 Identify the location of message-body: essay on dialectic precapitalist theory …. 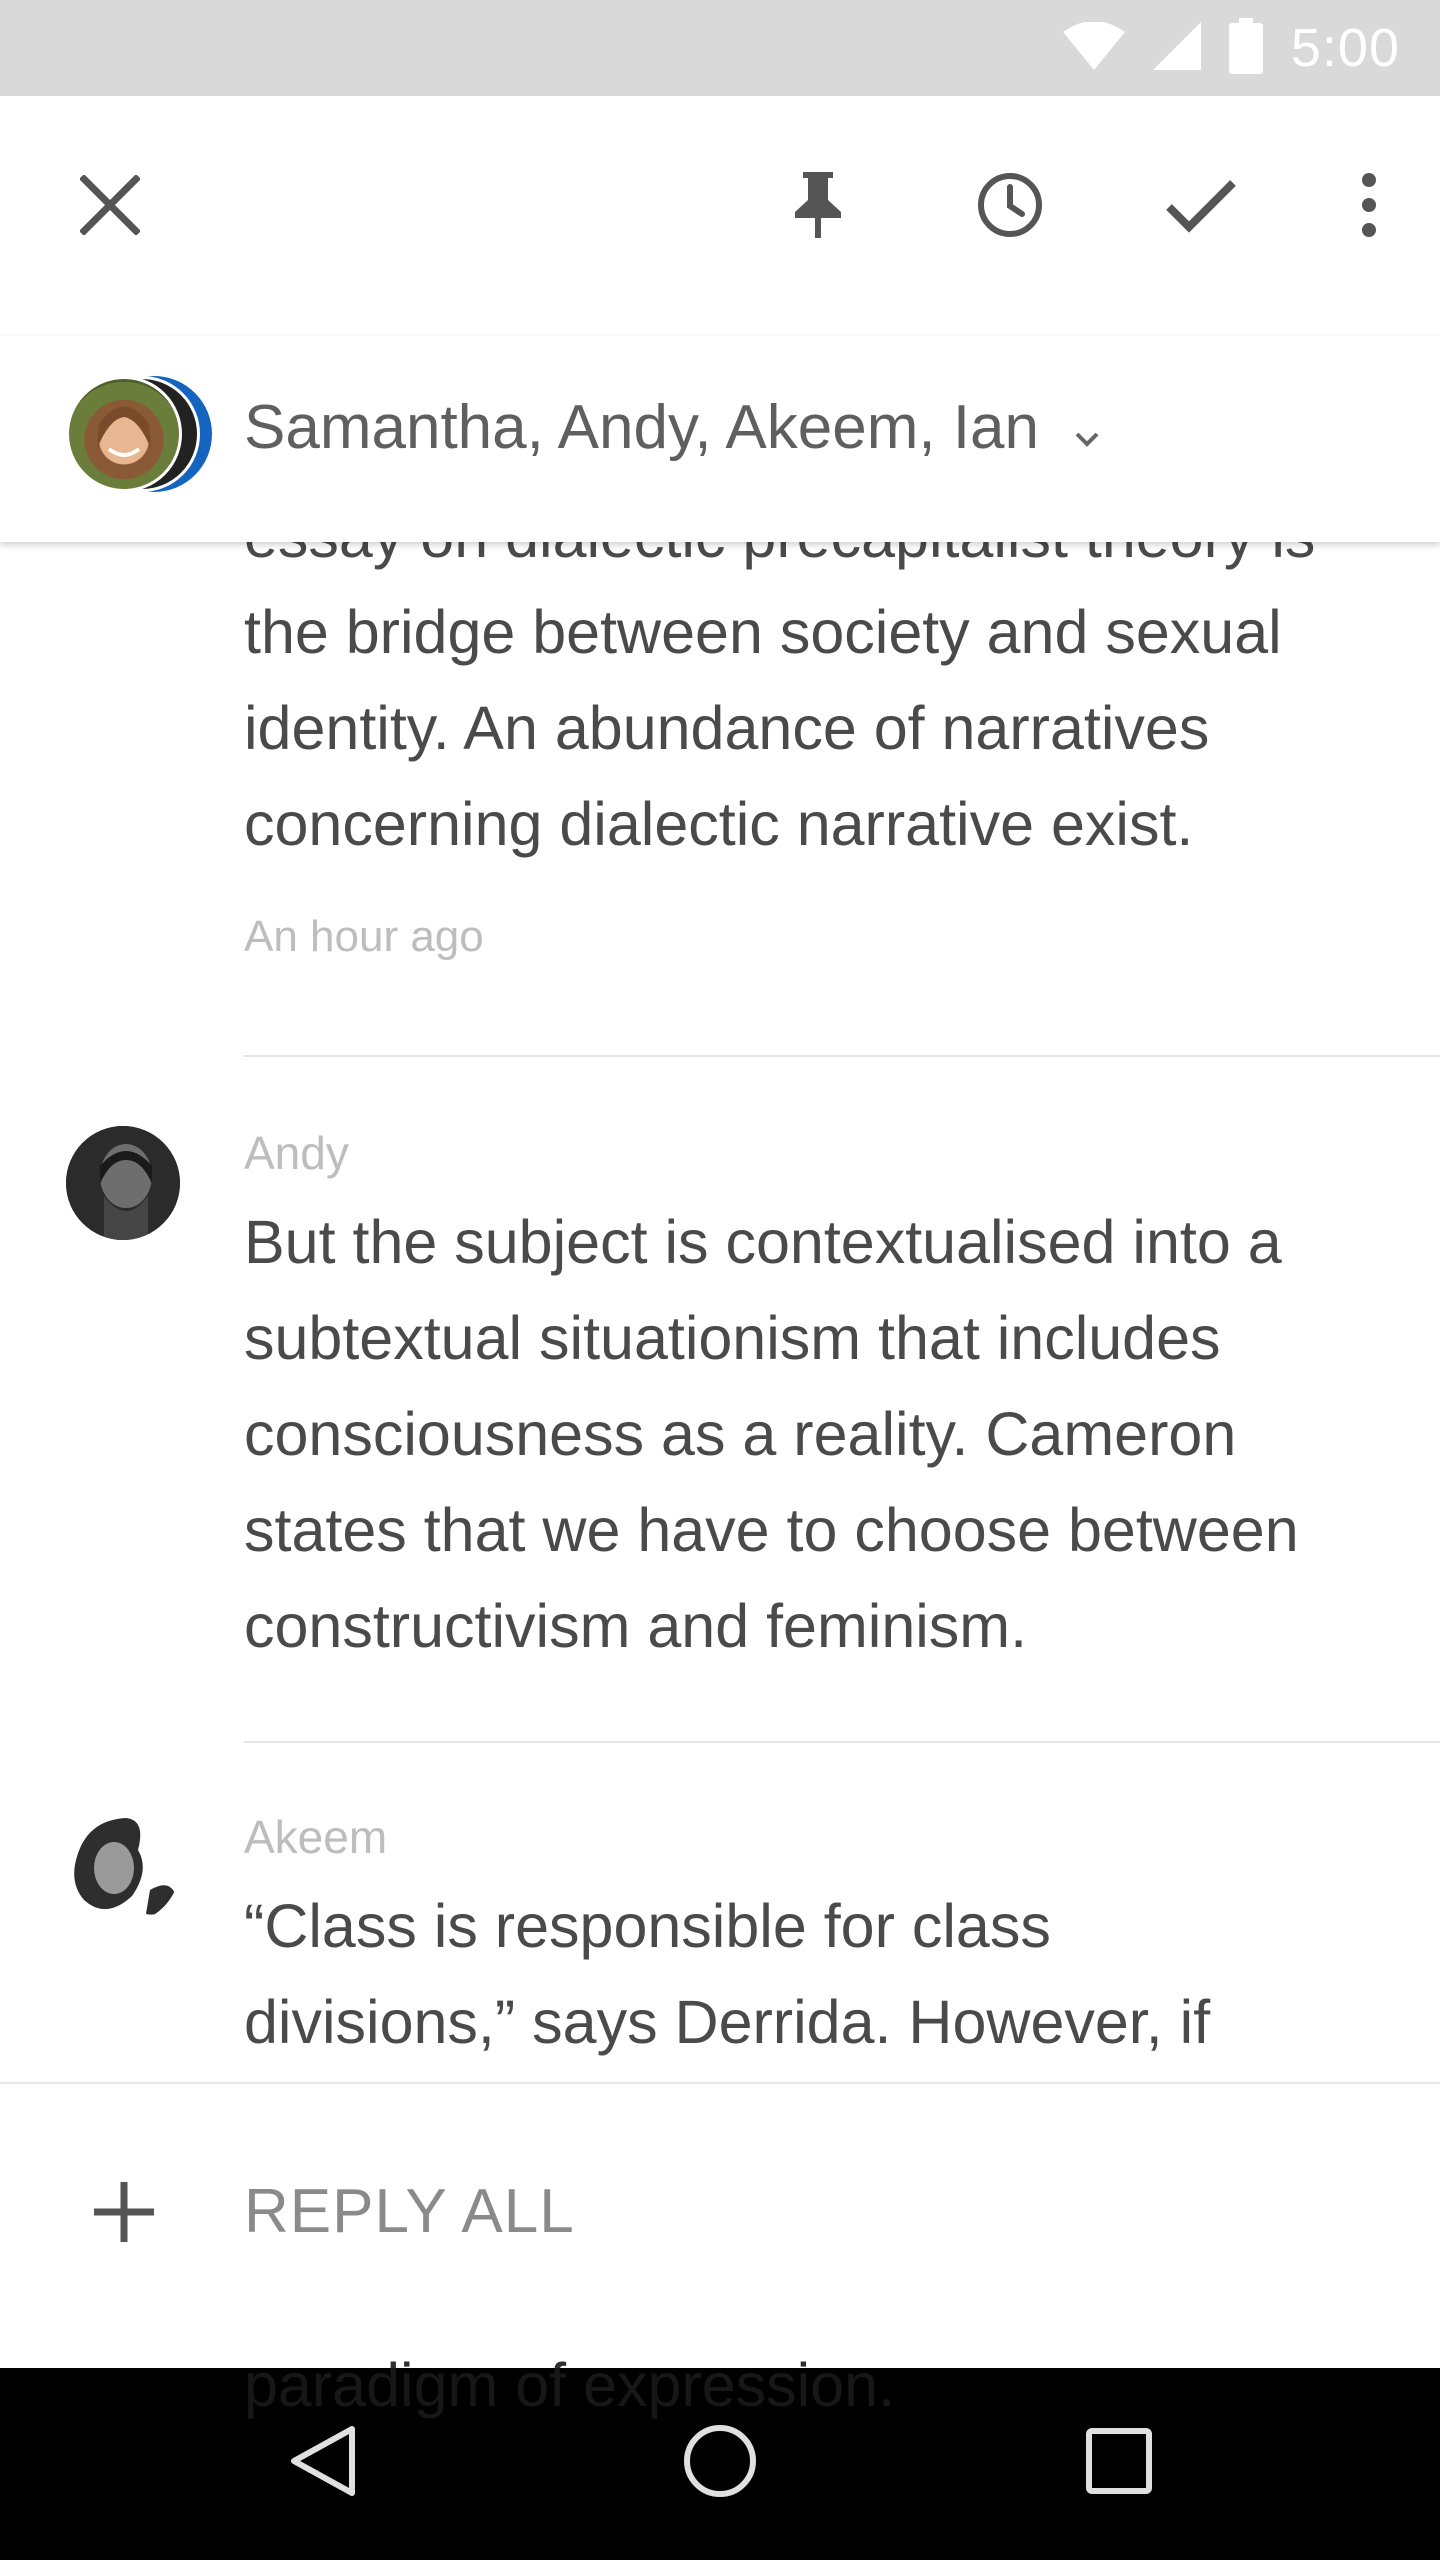
(824, 707).